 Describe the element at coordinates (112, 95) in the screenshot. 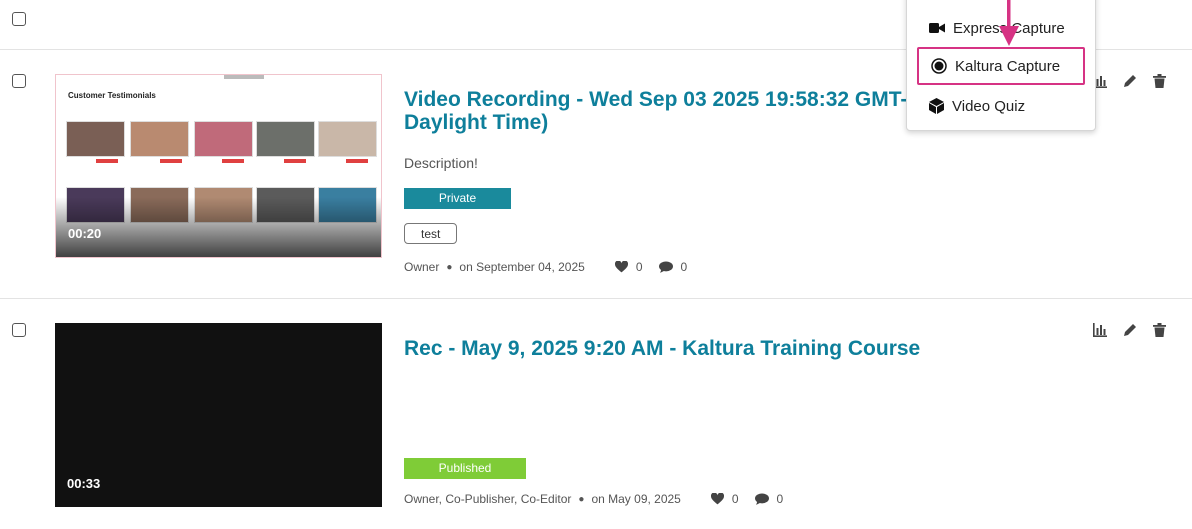

I see `thumbnail-heading: Customer Testimonials` at that location.